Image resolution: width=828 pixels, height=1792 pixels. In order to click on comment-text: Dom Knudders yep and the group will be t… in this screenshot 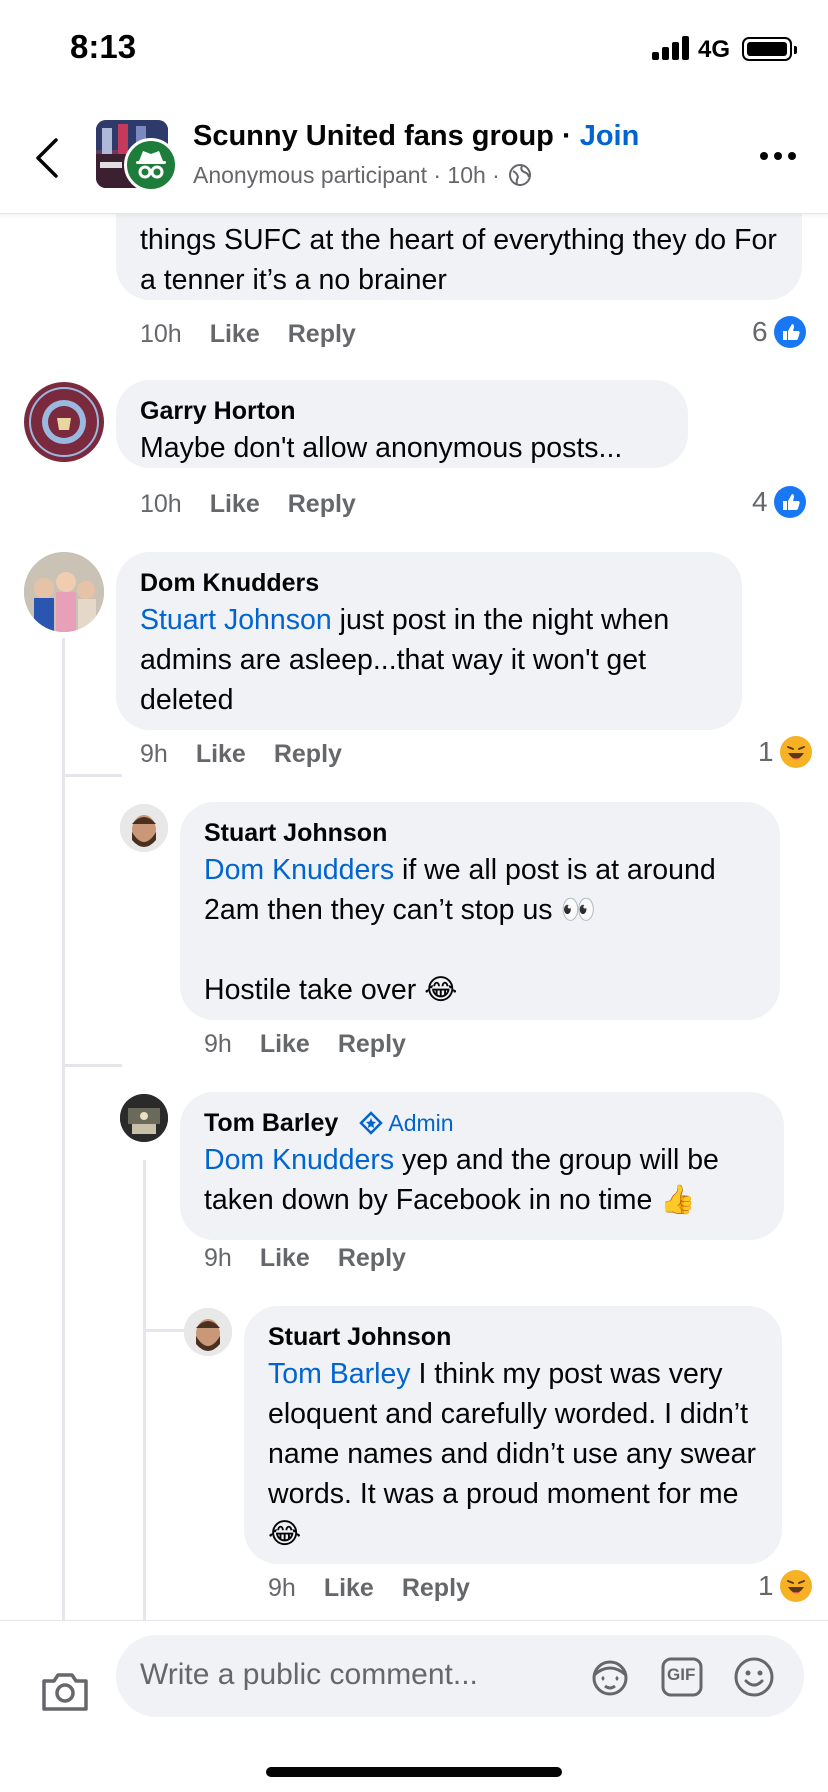, I will do `click(461, 1180)`.